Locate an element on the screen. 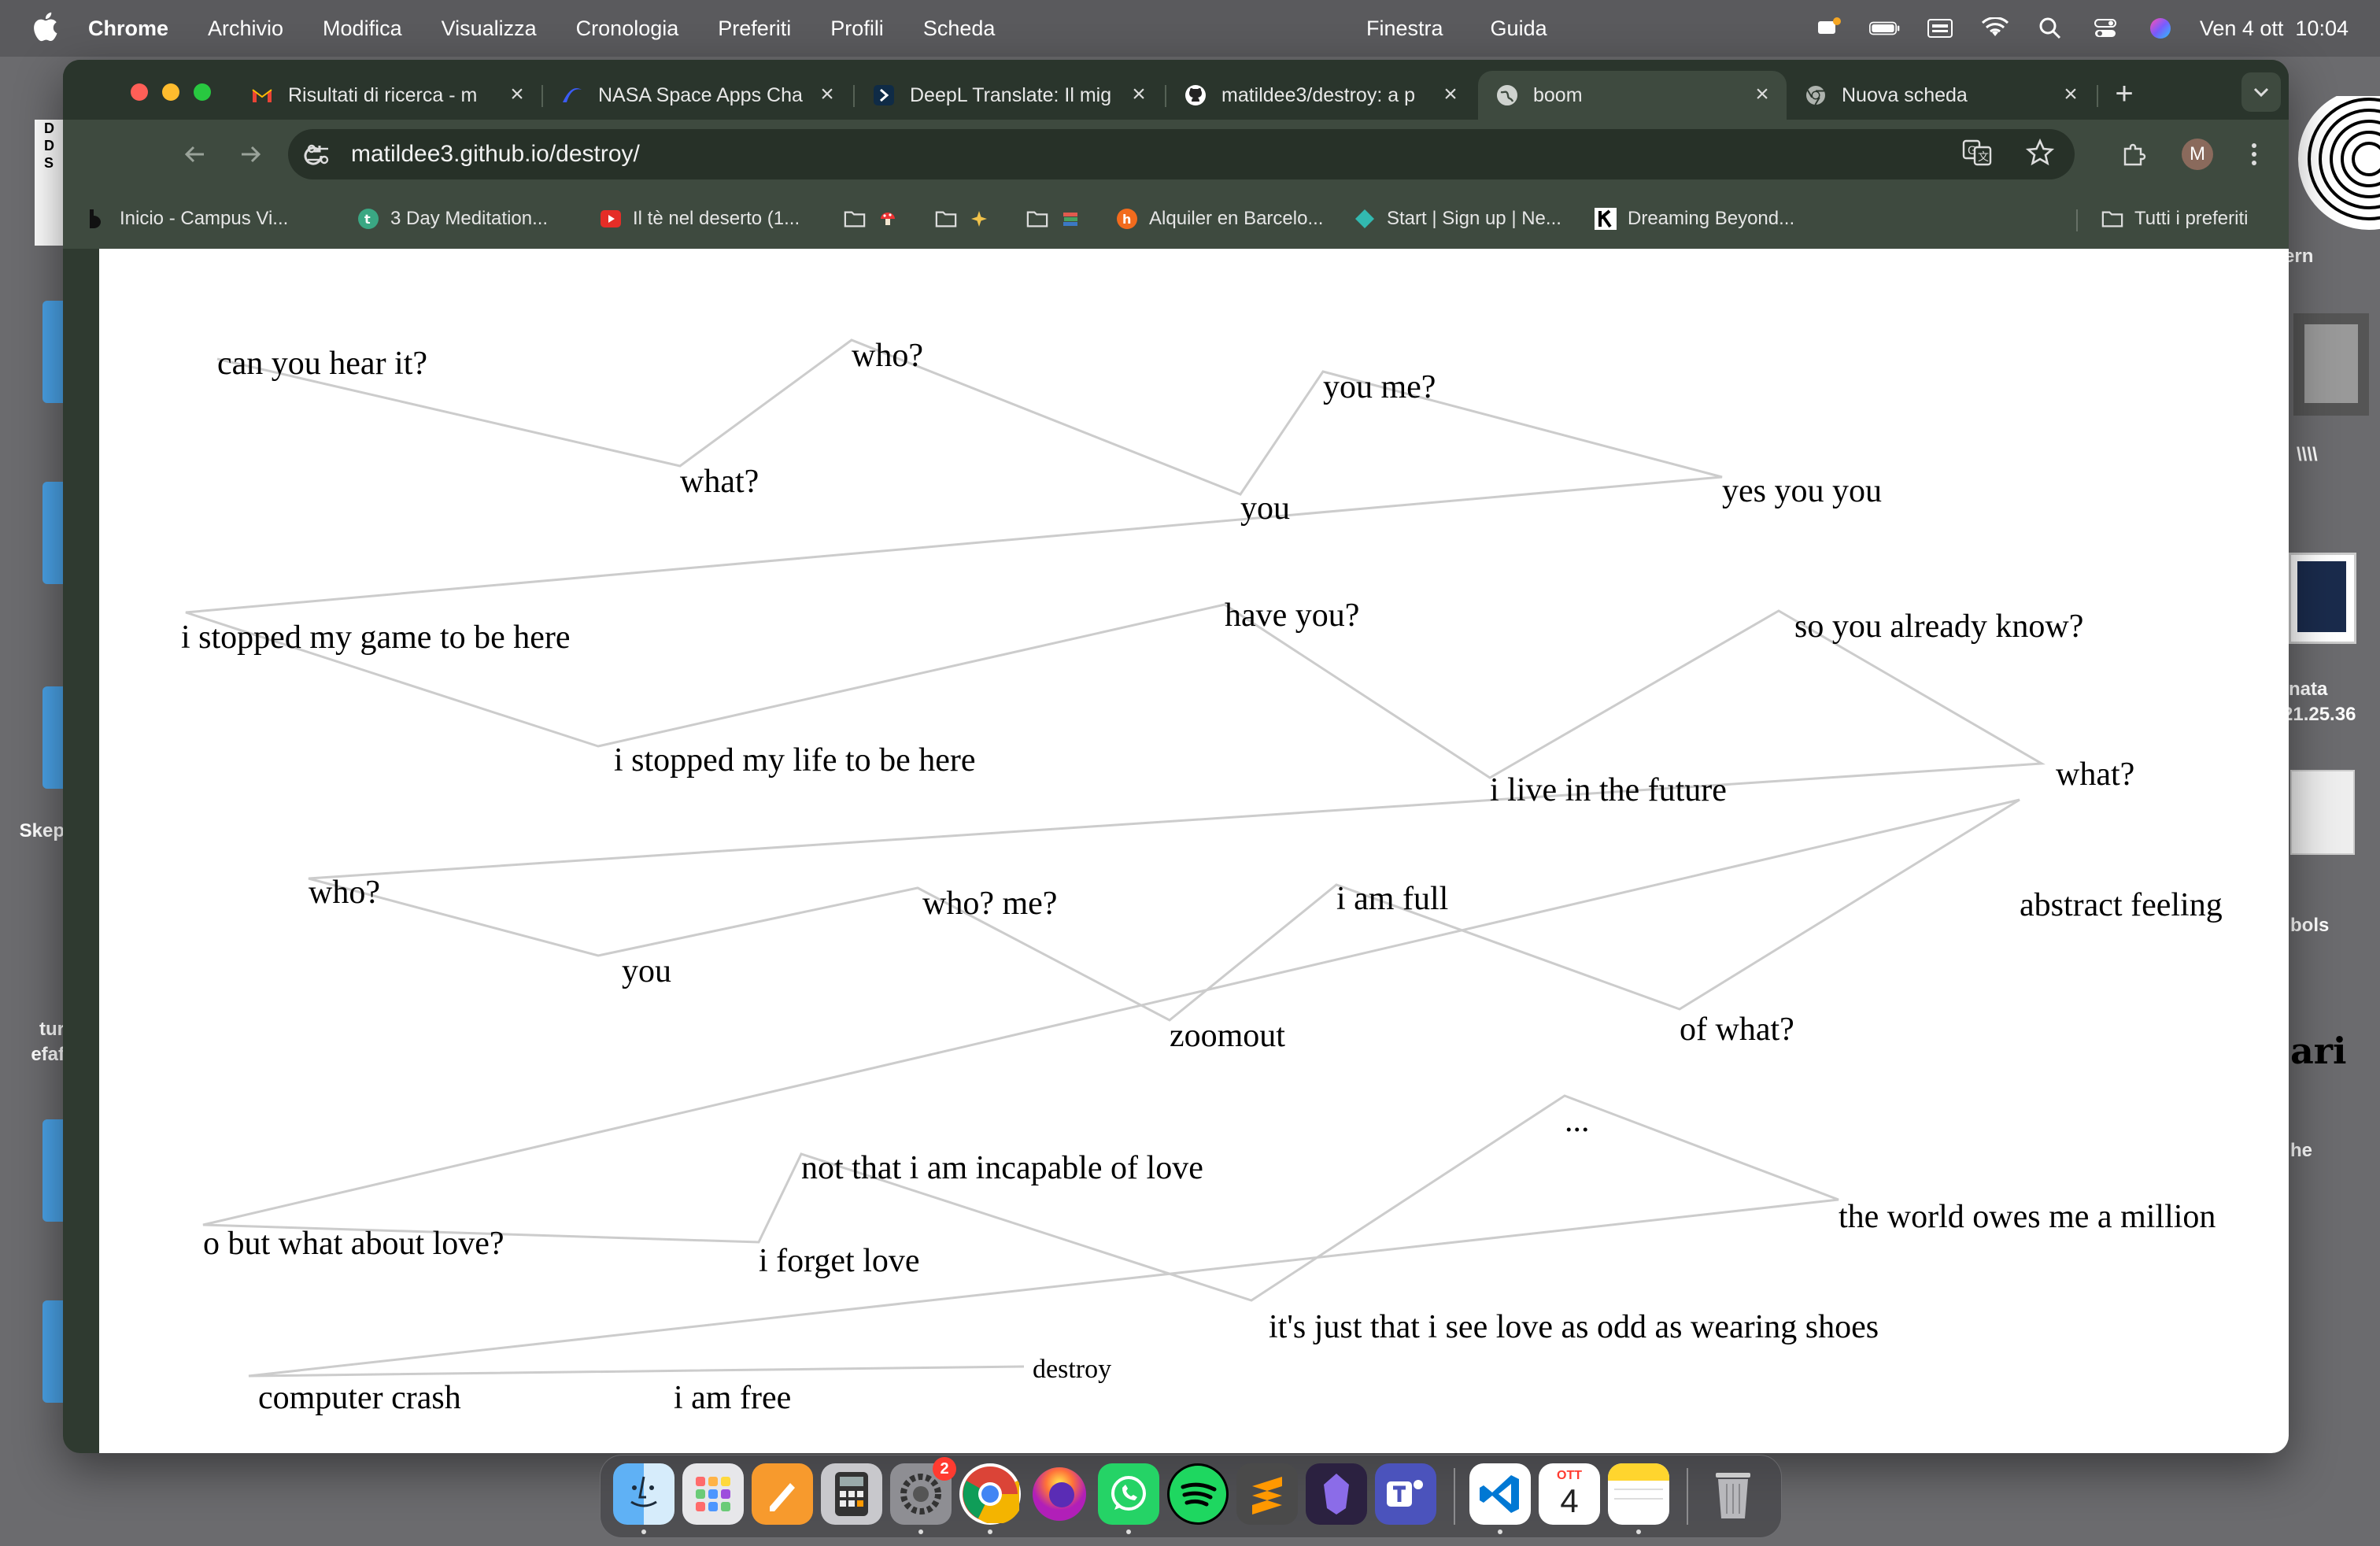 The image size is (2380, 1546). menu-item-scheda: Scheda is located at coordinates (959, 29).